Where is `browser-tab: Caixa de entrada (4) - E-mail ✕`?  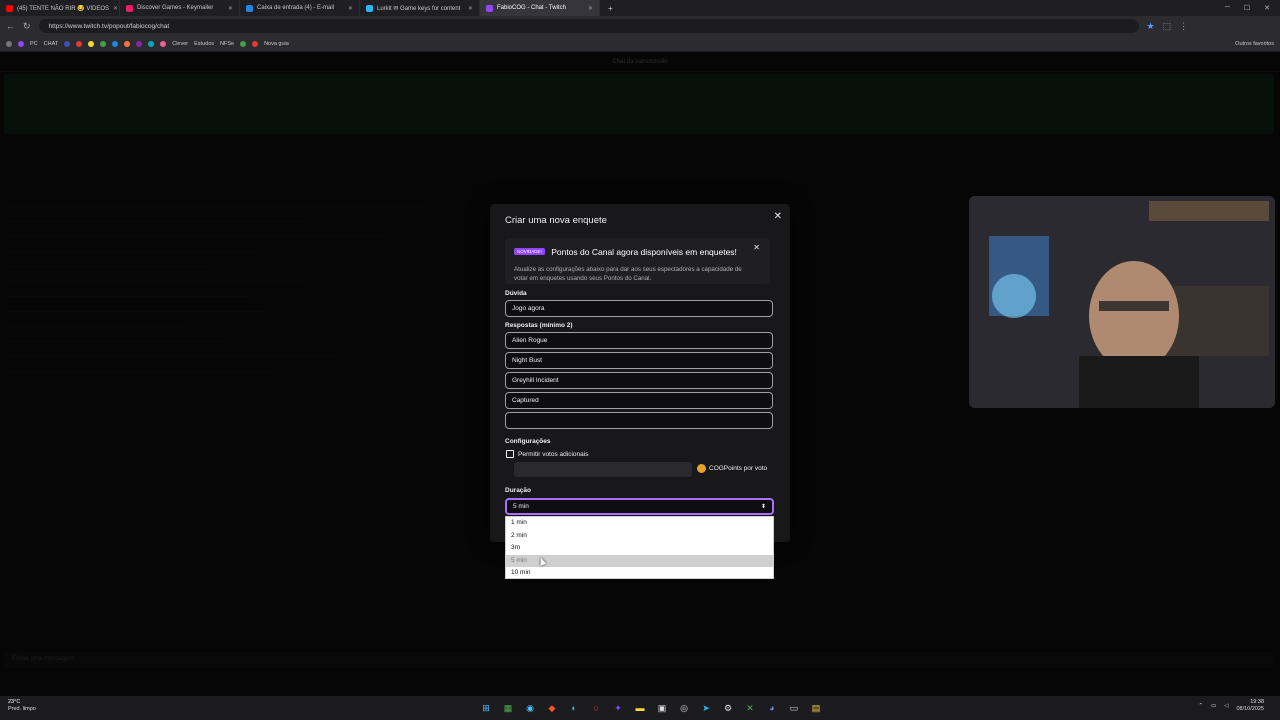 browser-tab: Caixa de entrada (4) - E-mail ✕ is located at coordinates (300, 8).